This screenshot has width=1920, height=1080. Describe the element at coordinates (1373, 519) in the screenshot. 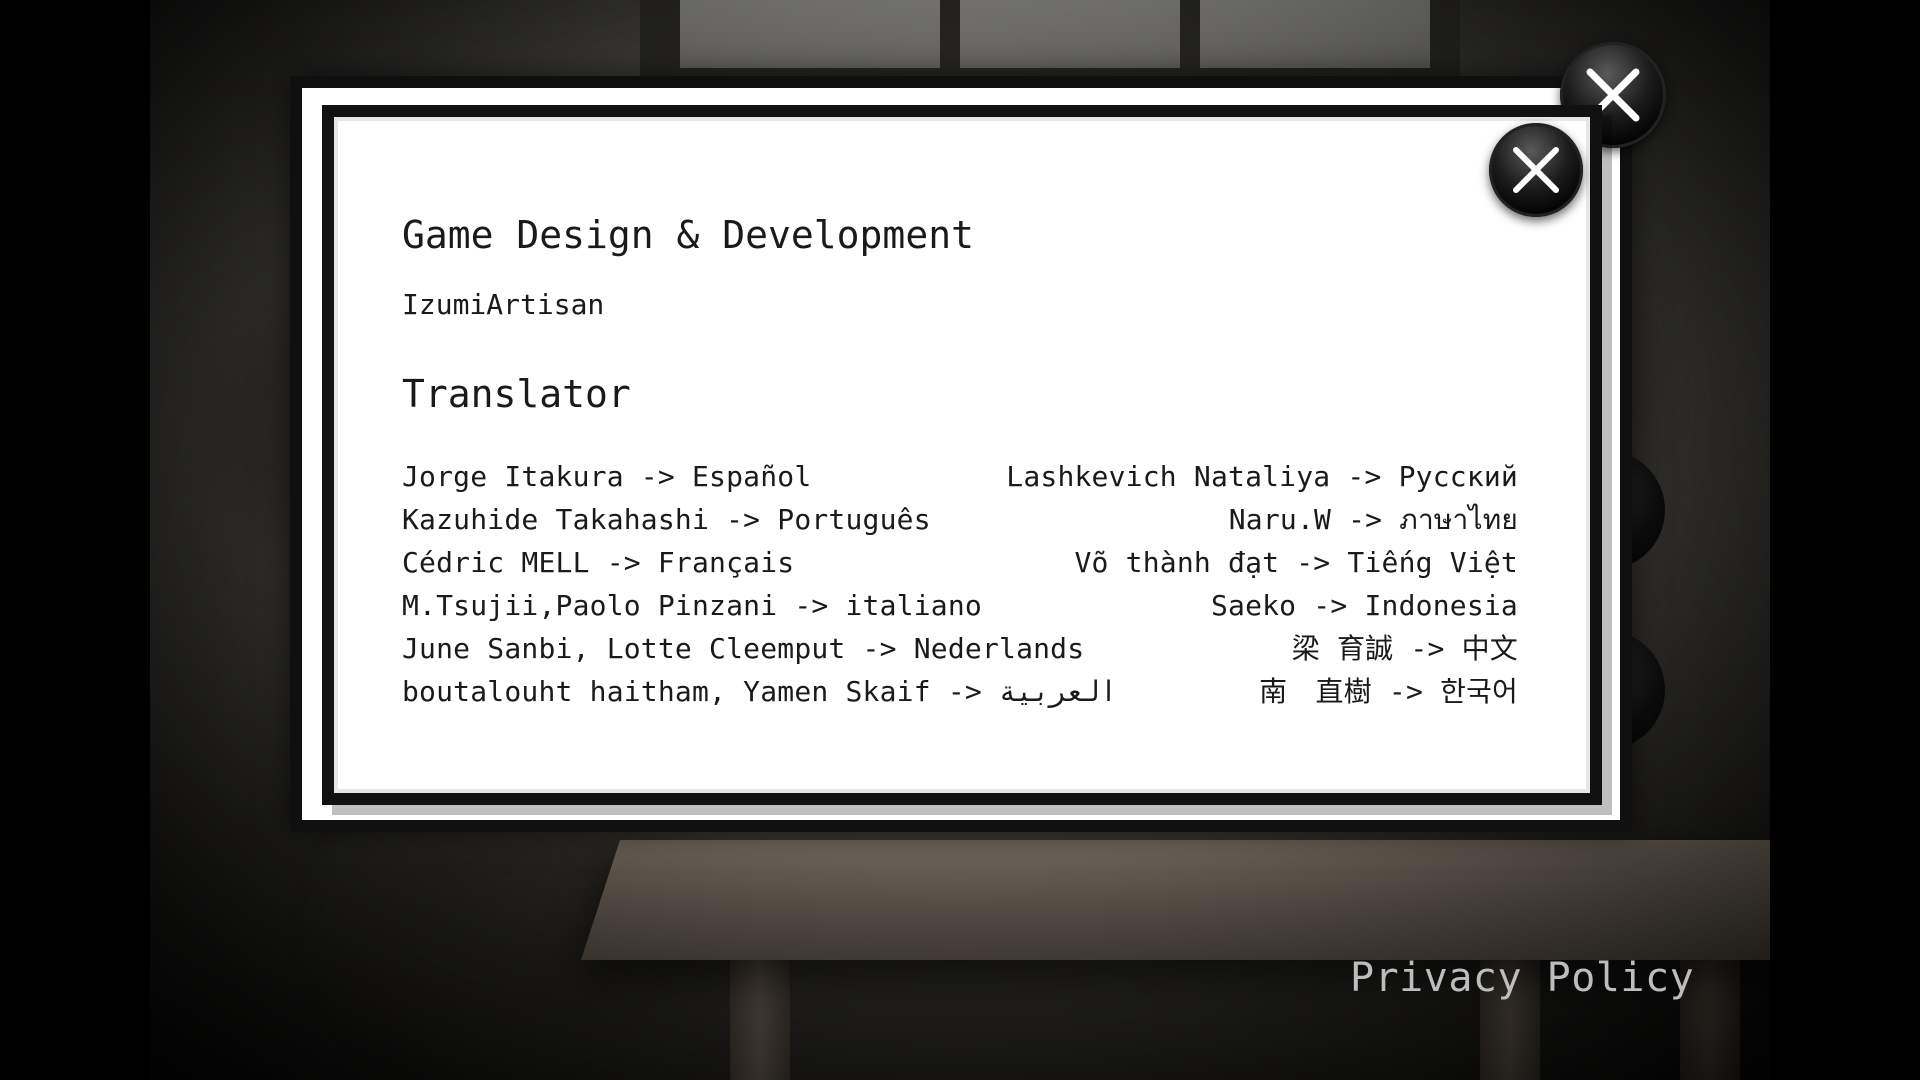

I see `translator-entry: Naru.W -> ภาษาไทย` at that location.